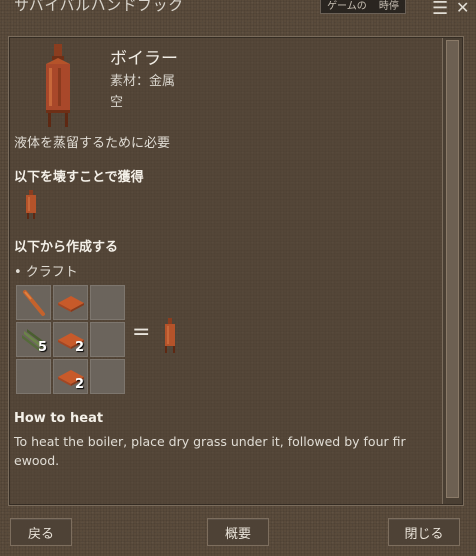 This screenshot has width=476, height=556. What do you see at coordinates (79, 177) in the screenshot?
I see `obtain-heading: 以下を壊すことで獲得` at bounding box center [79, 177].